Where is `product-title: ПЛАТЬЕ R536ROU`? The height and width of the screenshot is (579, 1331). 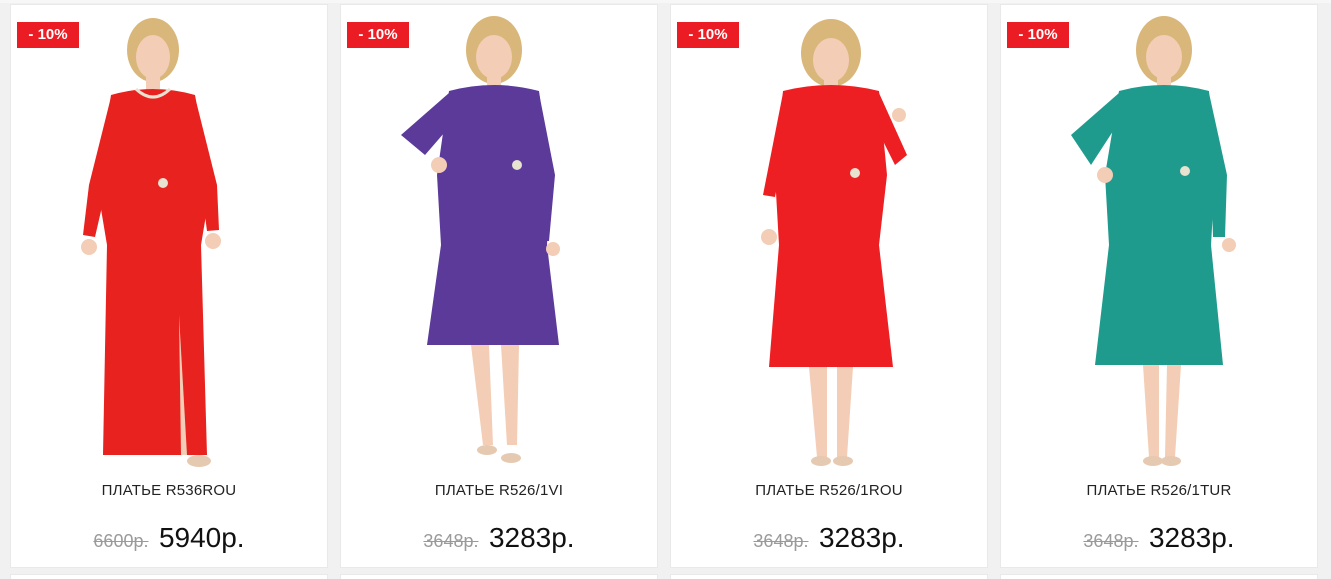
product-title: ПЛАТЬЕ R536ROU is located at coordinates (169, 490).